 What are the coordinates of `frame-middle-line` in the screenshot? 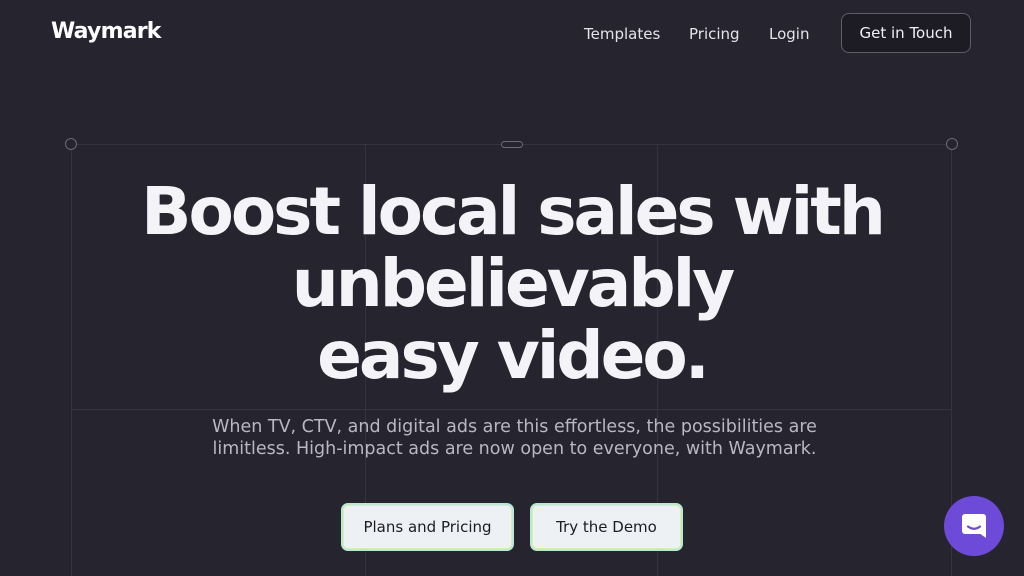 It's located at (511, 409).